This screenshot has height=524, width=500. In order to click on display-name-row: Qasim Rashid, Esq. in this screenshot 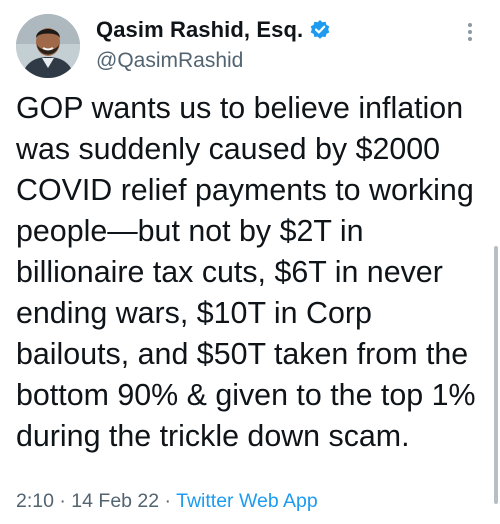, I will do `click(213, 30)`.